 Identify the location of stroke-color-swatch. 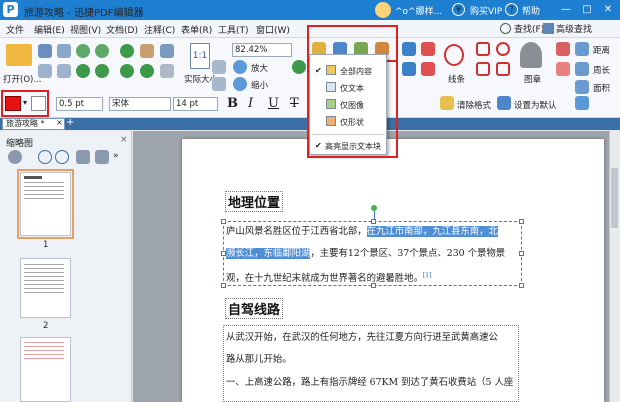
(38, 103).